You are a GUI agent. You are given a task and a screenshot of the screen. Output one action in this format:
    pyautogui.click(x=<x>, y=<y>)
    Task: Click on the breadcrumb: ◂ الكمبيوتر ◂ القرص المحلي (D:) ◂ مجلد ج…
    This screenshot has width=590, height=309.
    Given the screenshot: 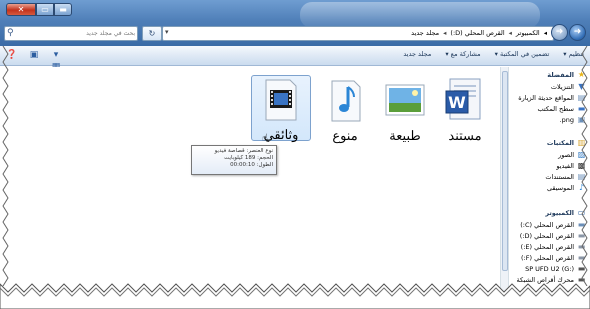 What is the action you would take?
    pyautogui.click(x=479, y=33)
    